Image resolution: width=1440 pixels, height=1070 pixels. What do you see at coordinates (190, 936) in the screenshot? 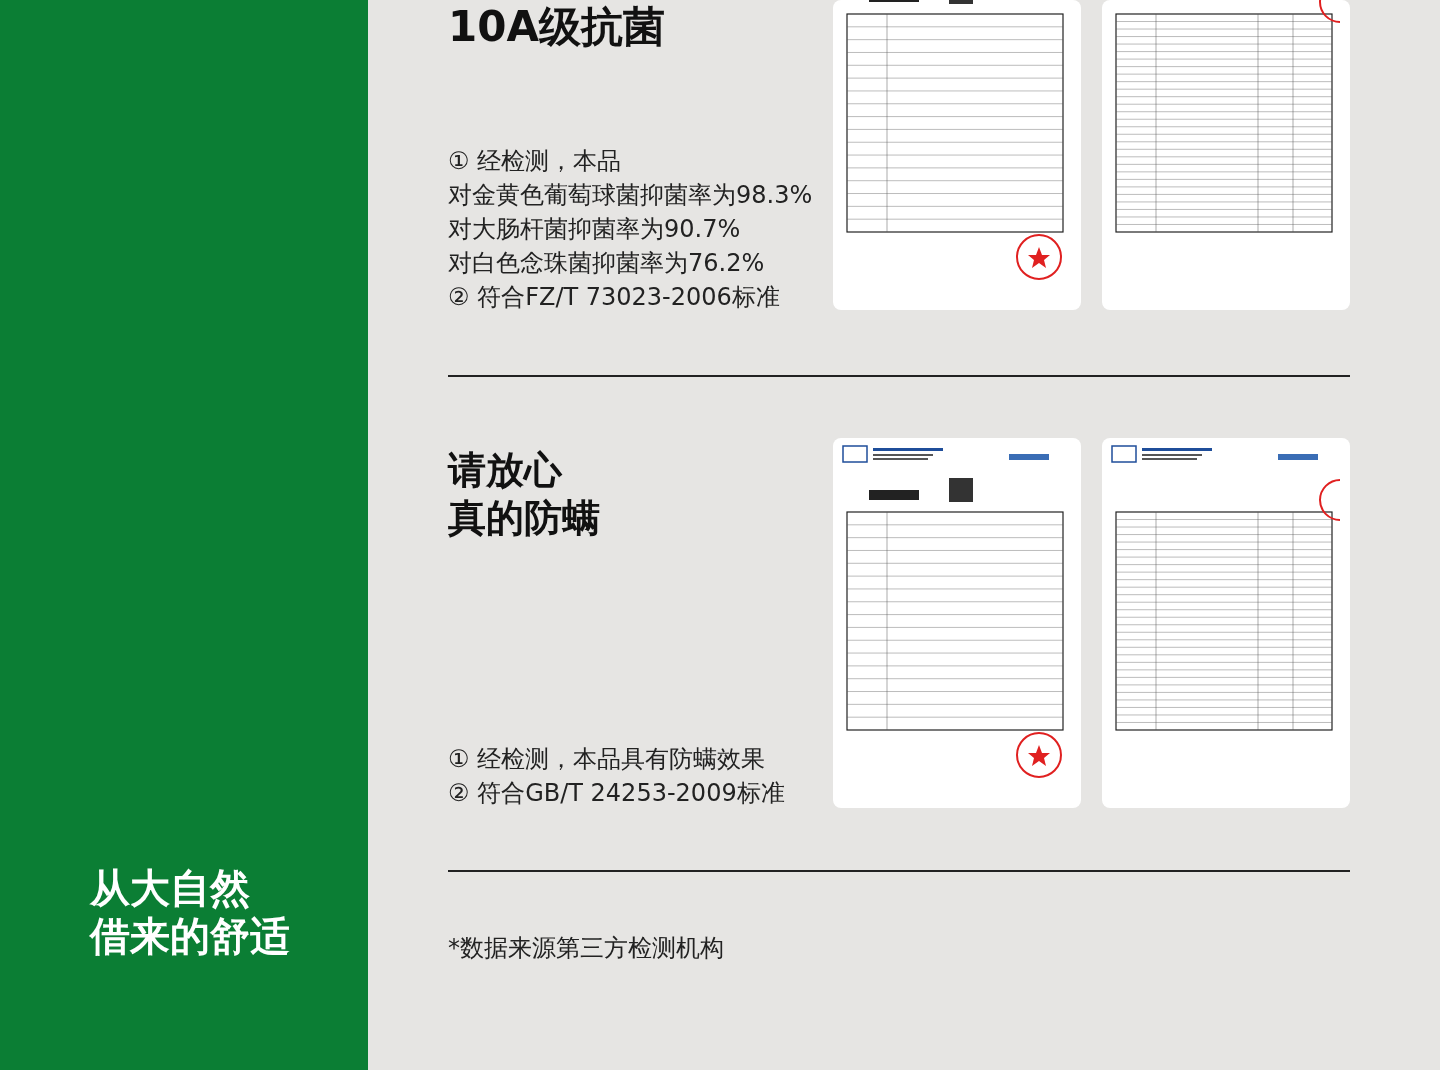
I see `slogan-text: 借来的舒适` at bounding box center [190, 936].